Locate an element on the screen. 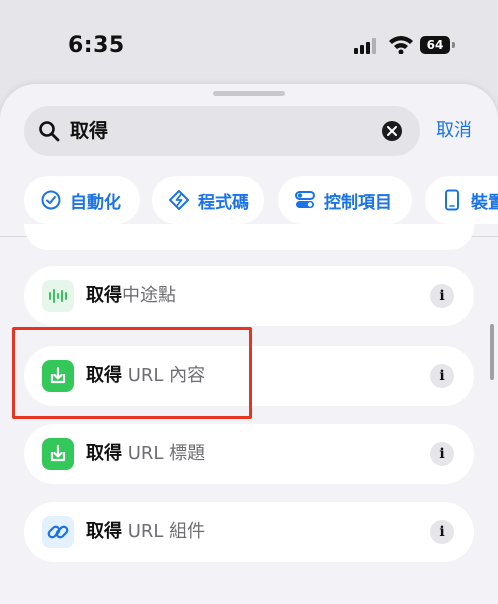 This screenshot has height=604, width=498. code-diamond-icon is located at coordinates (179, 200).